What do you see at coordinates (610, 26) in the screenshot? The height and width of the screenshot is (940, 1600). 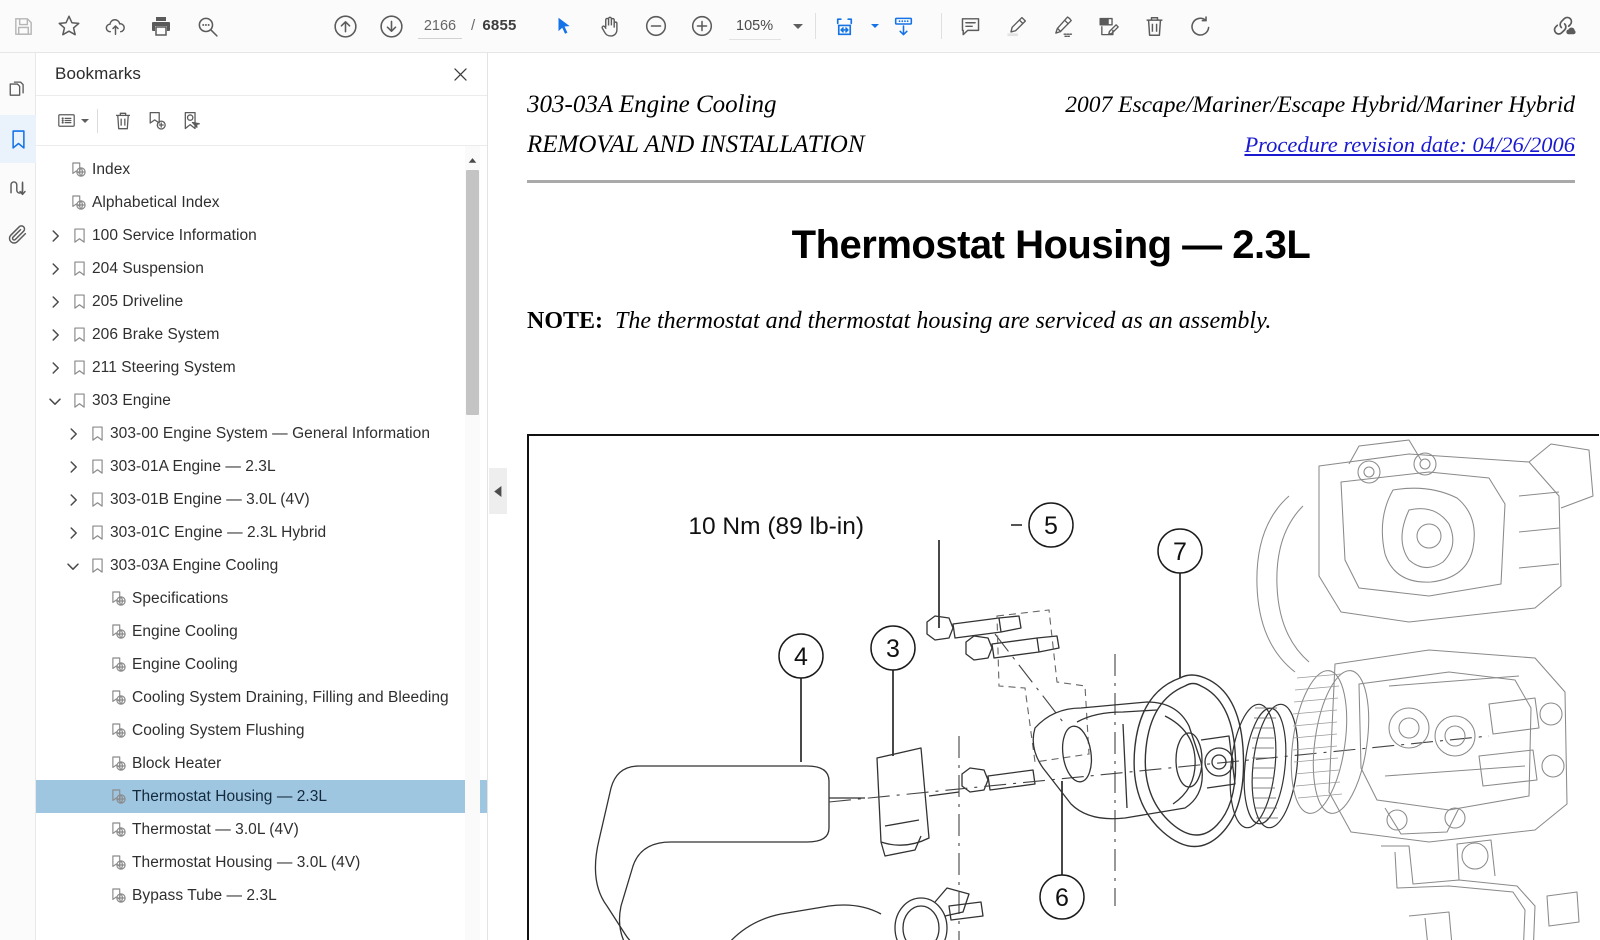 I see `hand-tool-icon` at bounding box center [610, 26].